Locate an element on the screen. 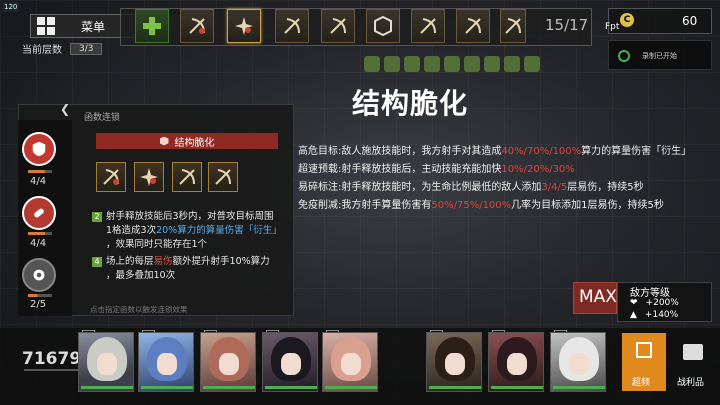 The image size is (720, 405). desc-4-text: 免疫削减:我方射手算量伤害有 is located at coordinates (365, 205).